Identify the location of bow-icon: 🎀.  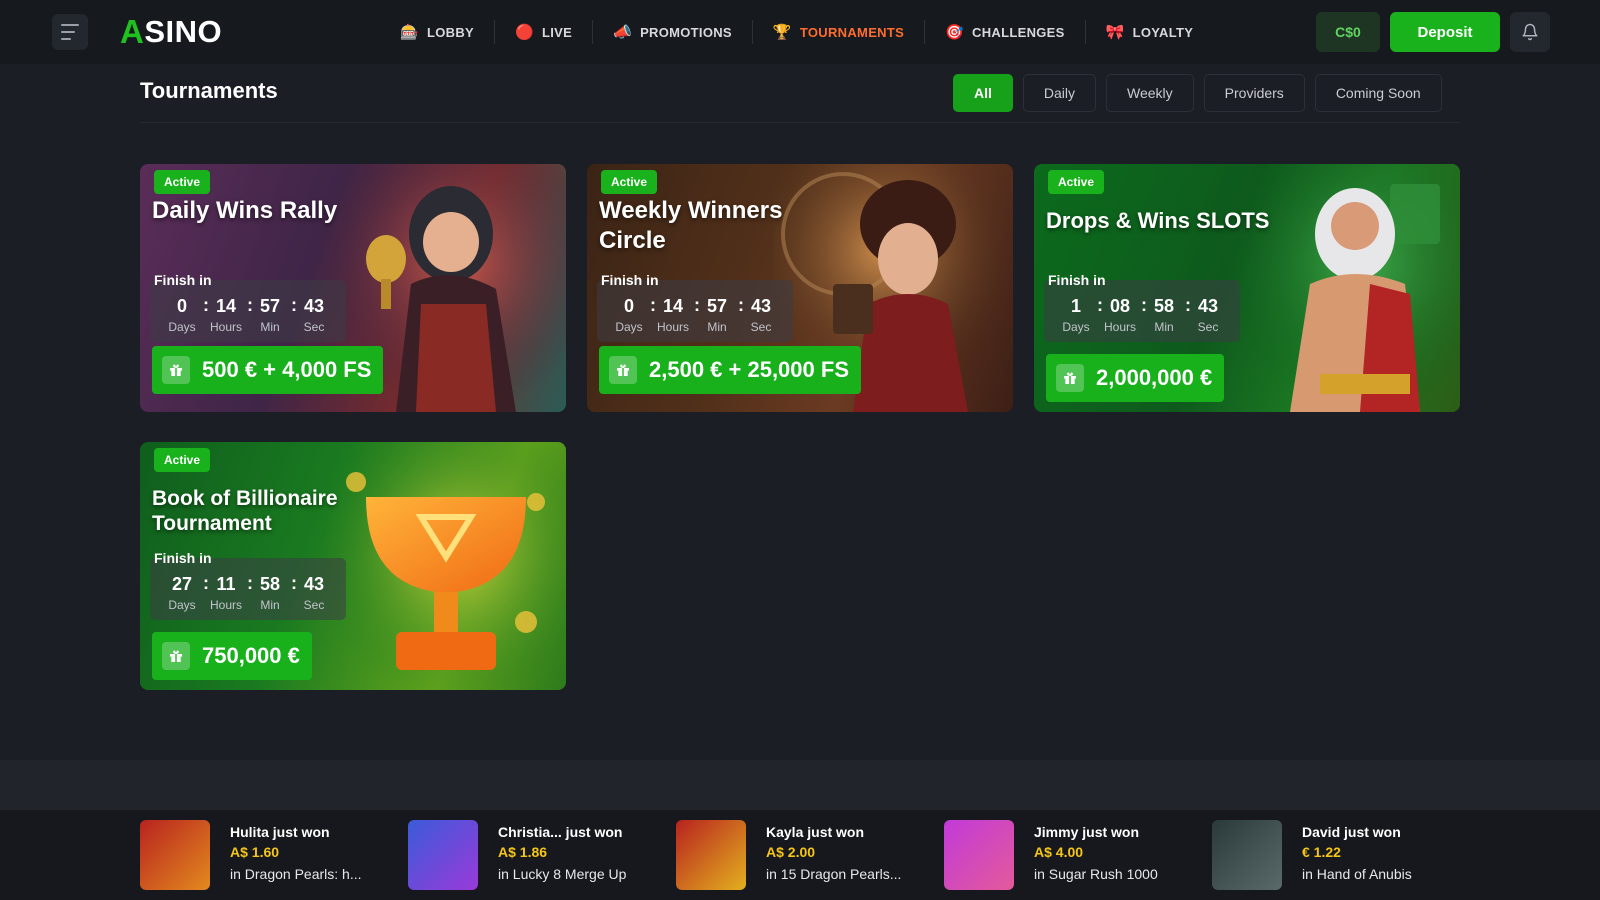
(1115, 32).